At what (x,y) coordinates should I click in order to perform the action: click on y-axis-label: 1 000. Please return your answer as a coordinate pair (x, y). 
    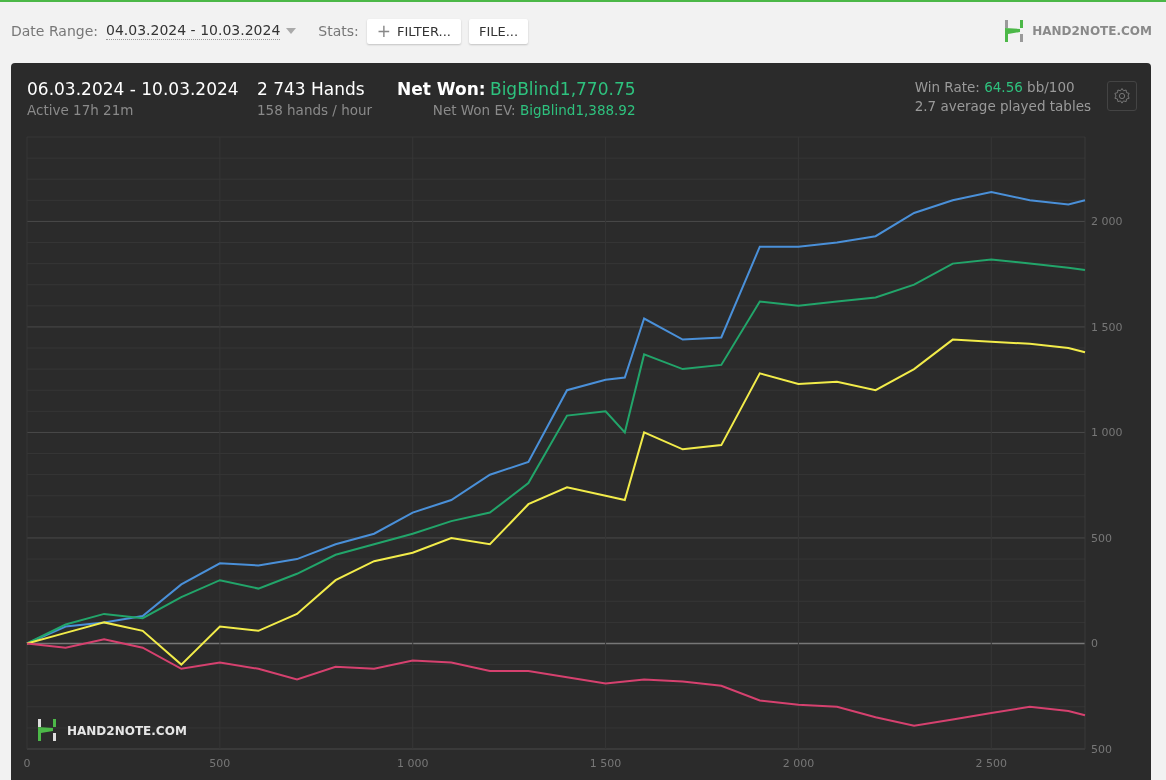
    Looking at the image, I should click on (1107, 433).